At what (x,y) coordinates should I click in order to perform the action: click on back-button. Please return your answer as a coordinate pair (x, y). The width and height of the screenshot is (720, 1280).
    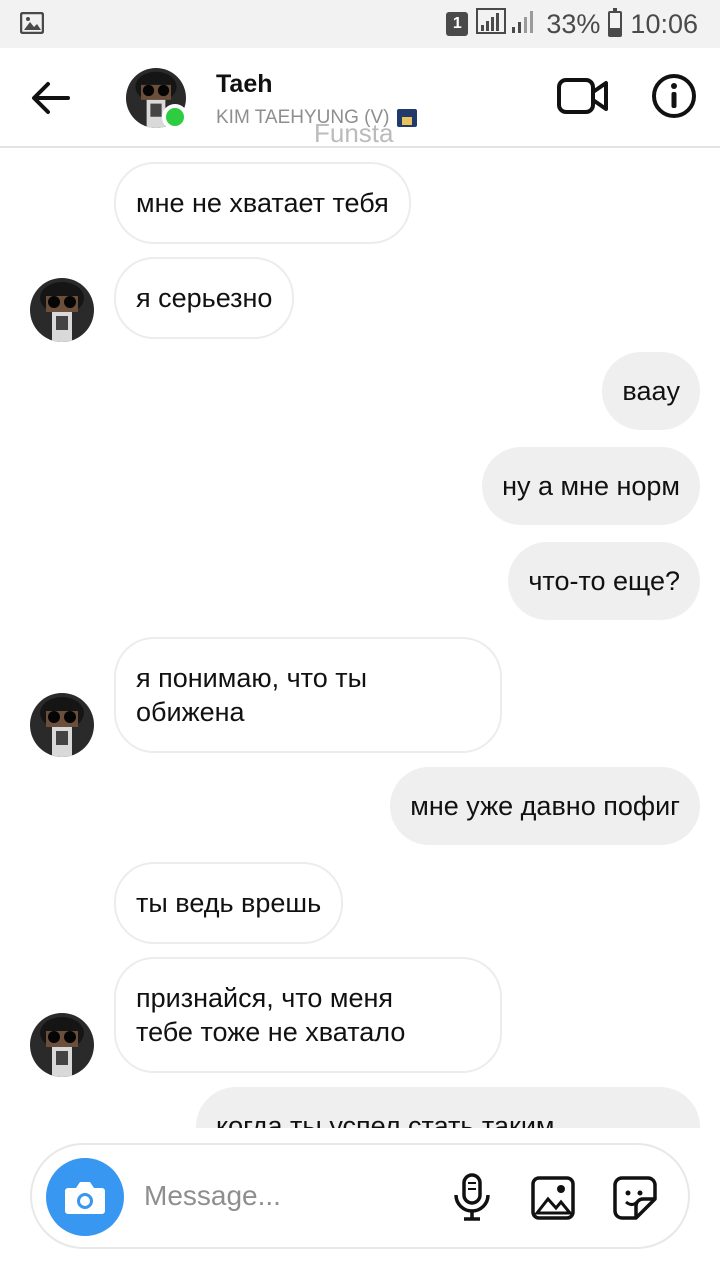
    Looking at the image, I should click on (50, 98).